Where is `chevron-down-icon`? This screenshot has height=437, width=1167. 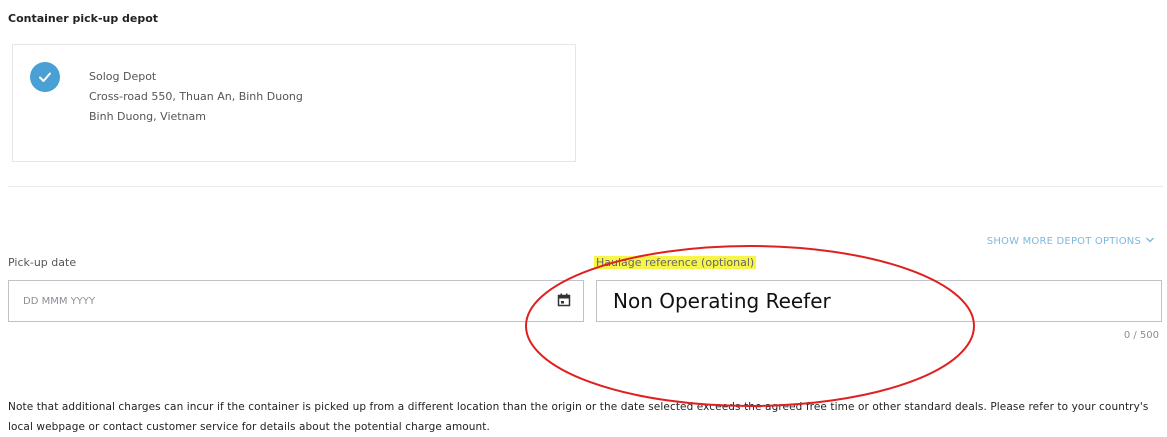 chevron-down-icon is located at coordinates (1150, 241).